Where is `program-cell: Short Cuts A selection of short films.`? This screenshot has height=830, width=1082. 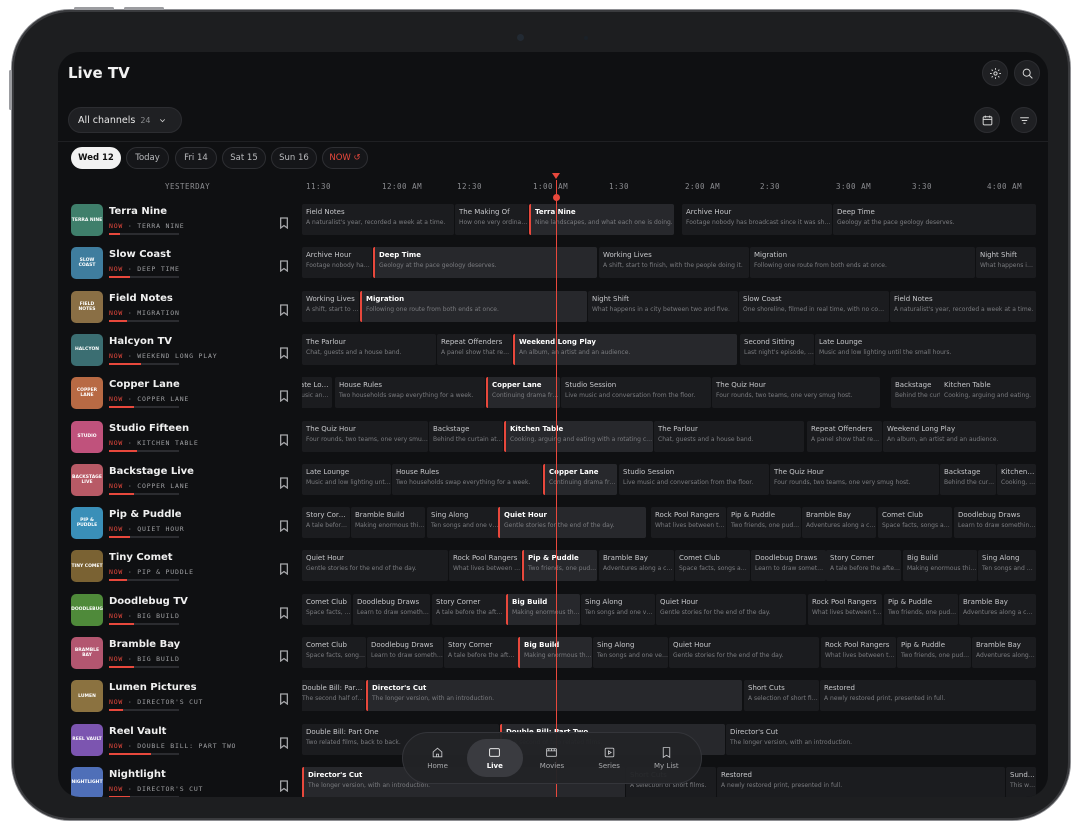 program-cell: Short Cuts A selection of short films. is located at coordinates (781, 696).